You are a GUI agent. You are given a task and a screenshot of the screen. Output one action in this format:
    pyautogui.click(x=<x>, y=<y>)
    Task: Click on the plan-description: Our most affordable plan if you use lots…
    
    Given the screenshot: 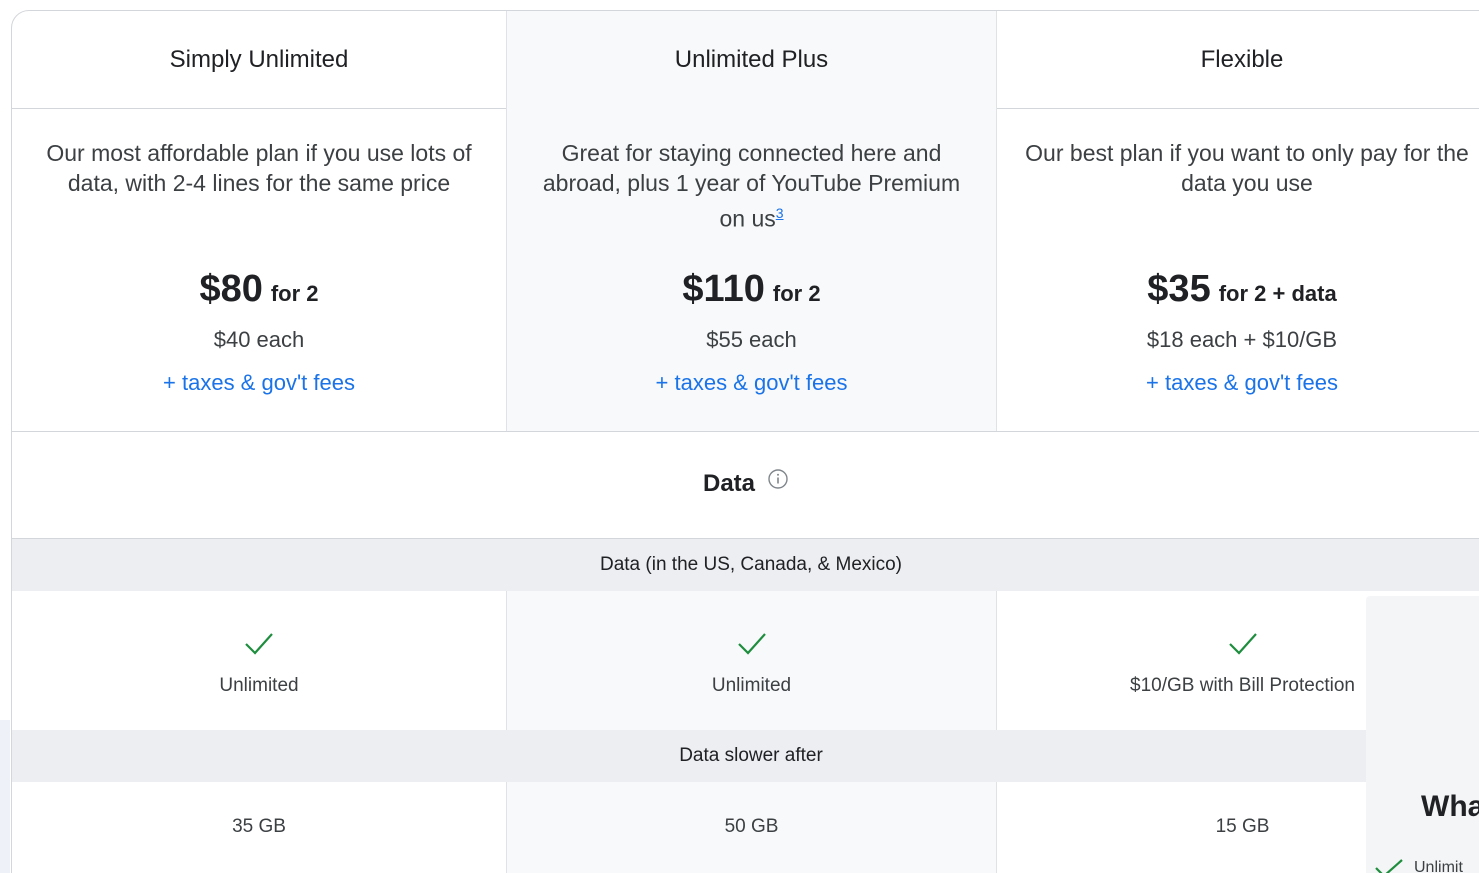 What is the action you would take?
    pyautogui.click(x=259, y=168)
    